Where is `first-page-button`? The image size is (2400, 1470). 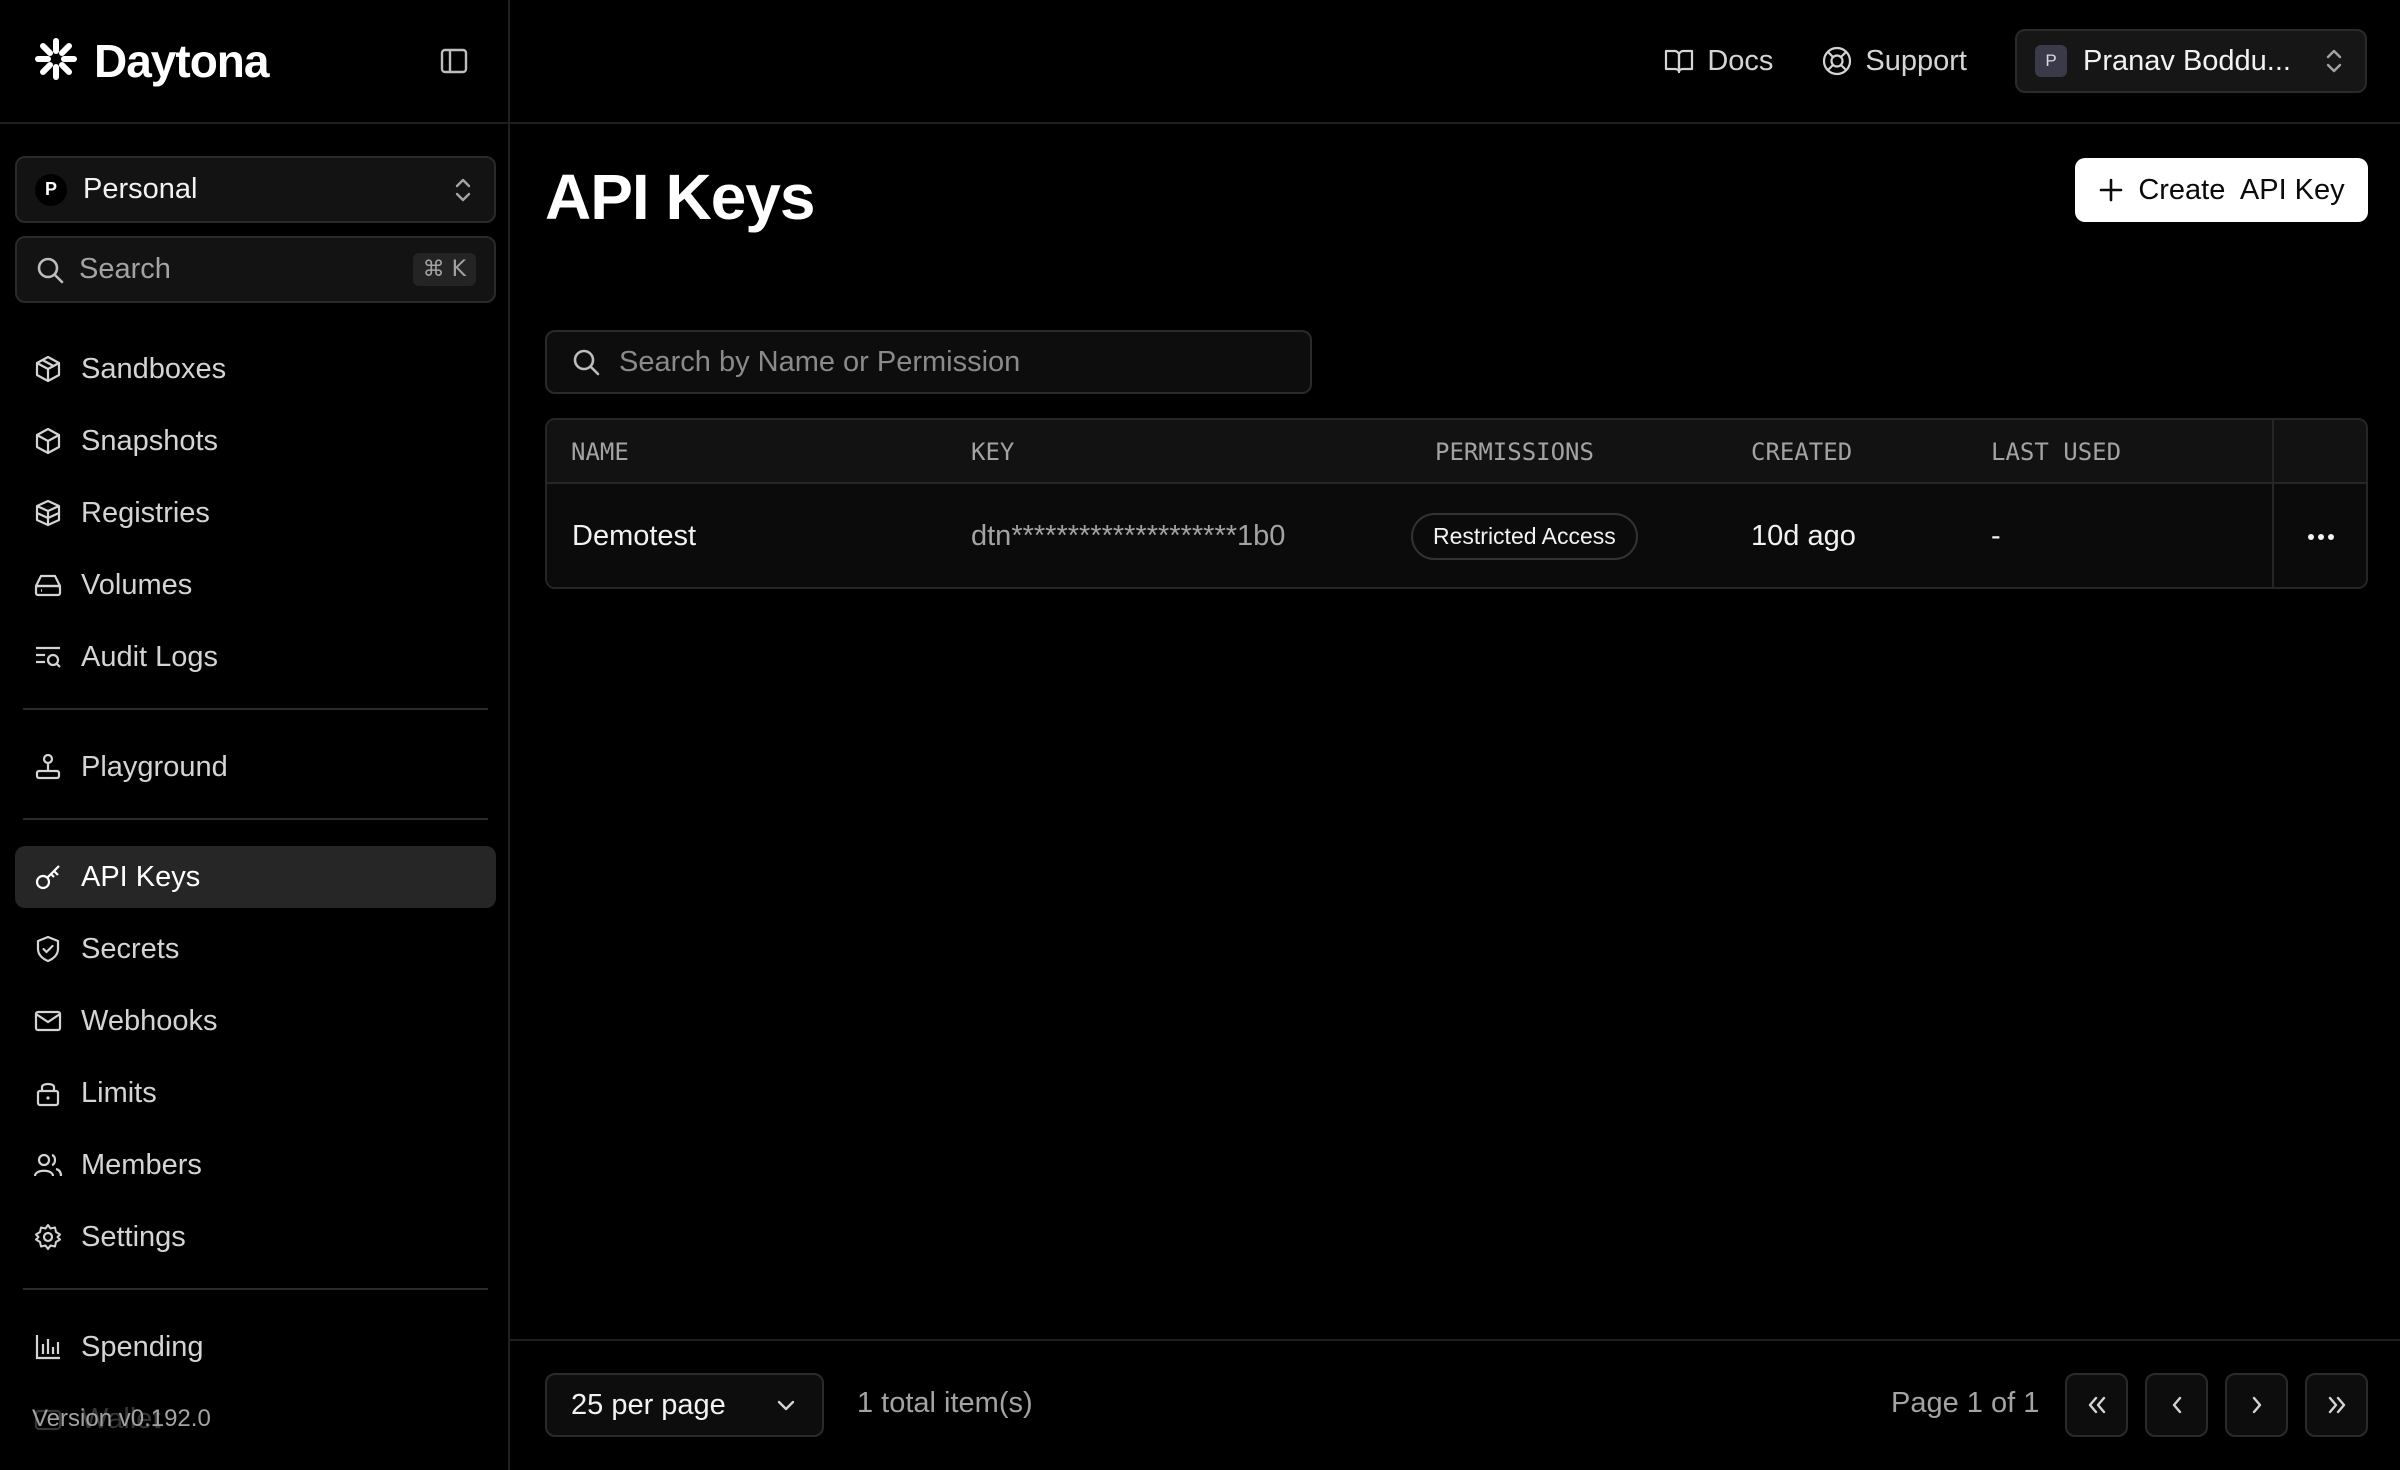
first-page-button is located at coordinates (2096, 1405).